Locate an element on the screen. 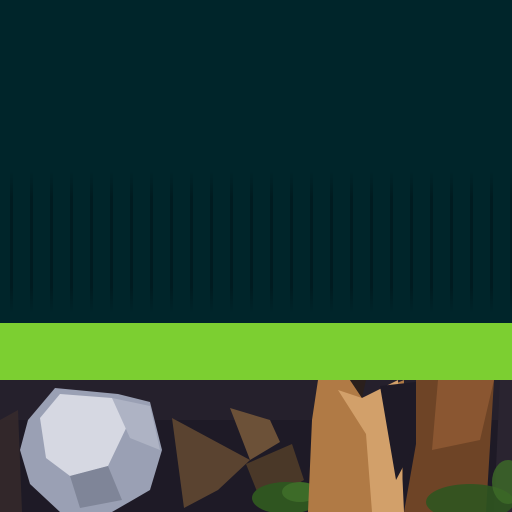 This screenshot has width=512, height=512. rock-icon is located at coordinates (91, 450).